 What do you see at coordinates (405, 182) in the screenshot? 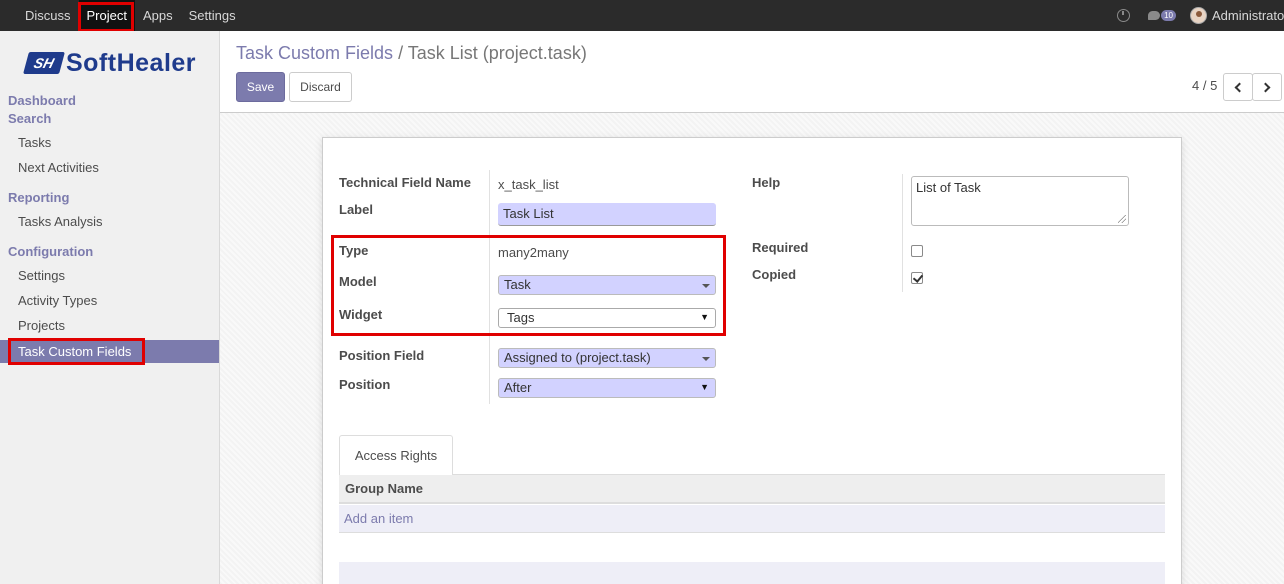
I see `technical-field-name-label: Technical Field Name` at bounding box center [405, 182].